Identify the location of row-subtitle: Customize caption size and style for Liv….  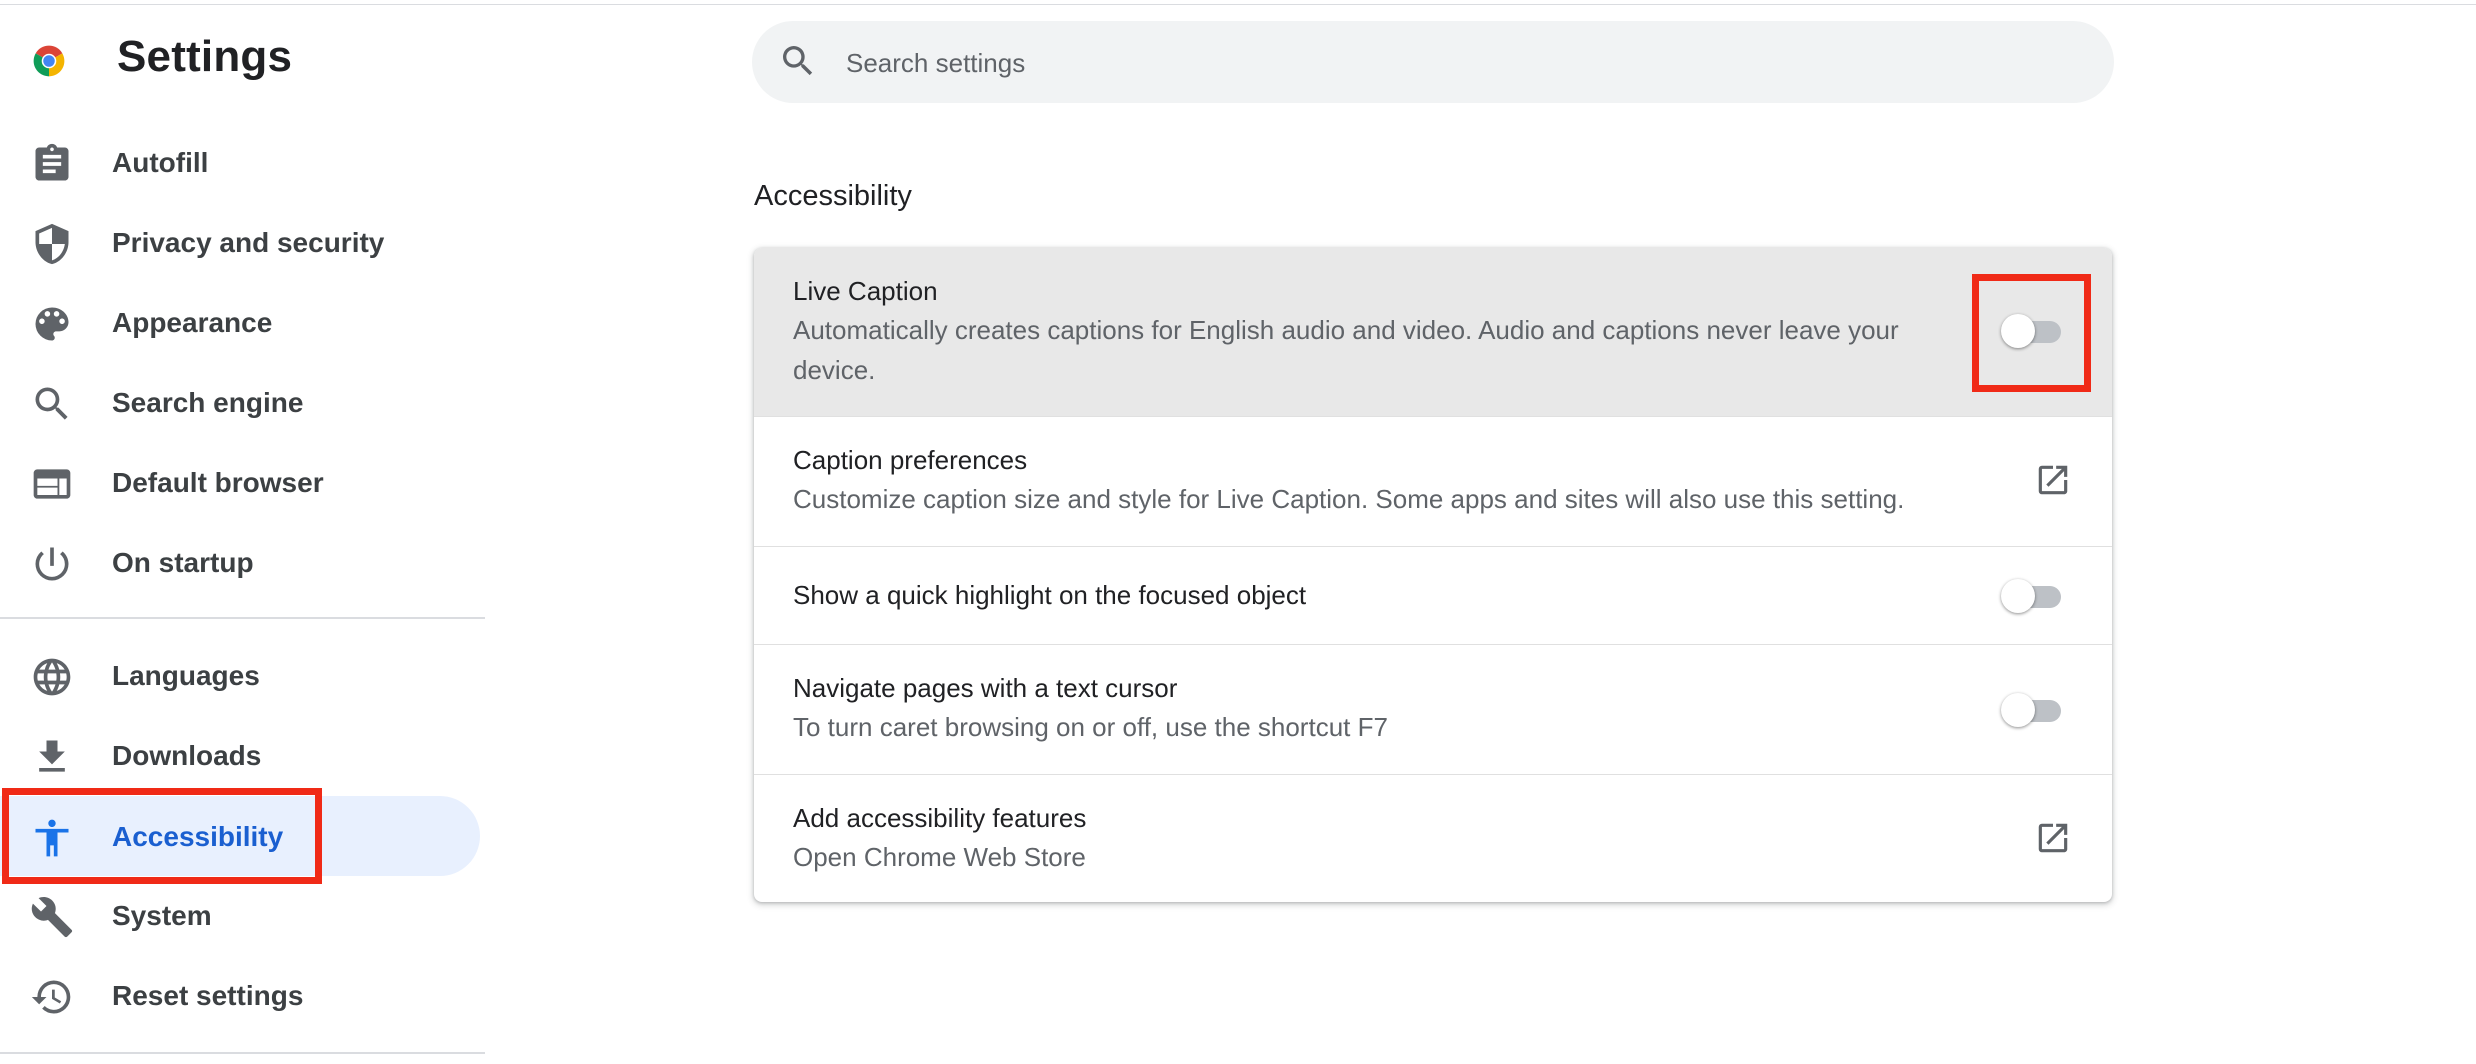
(1349, 499).